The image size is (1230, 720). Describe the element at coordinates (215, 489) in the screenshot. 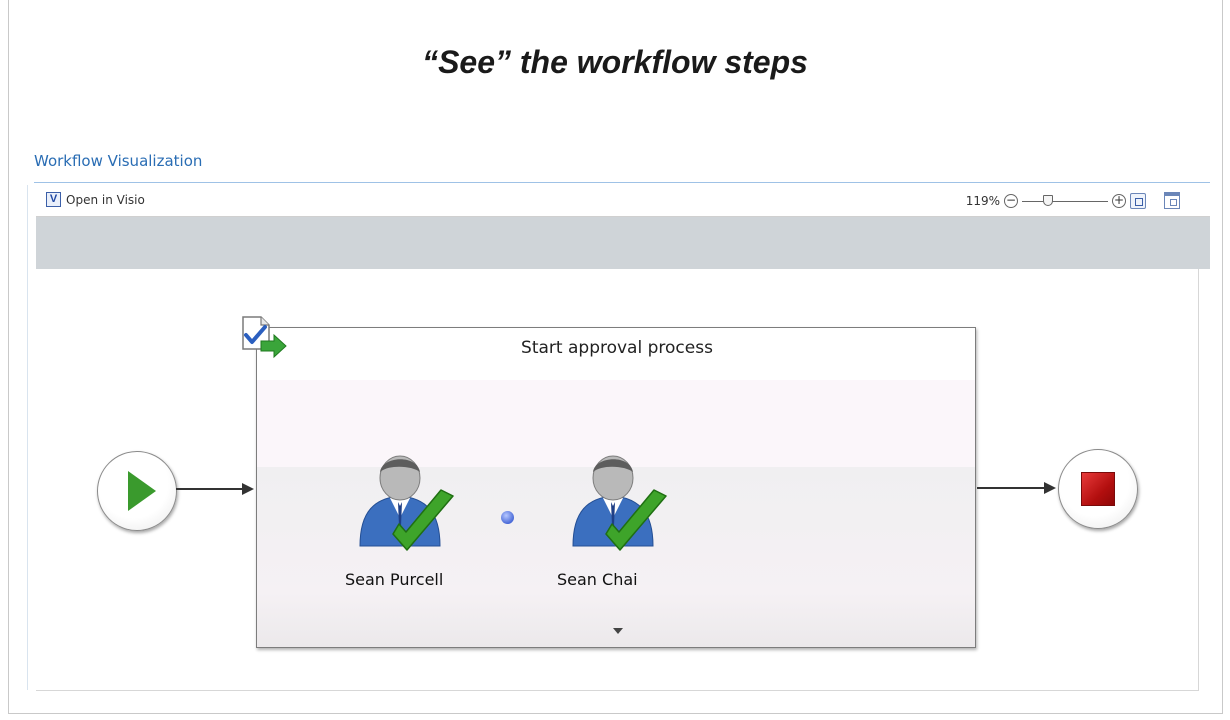

I see `connector-start-to-stage` at that location.